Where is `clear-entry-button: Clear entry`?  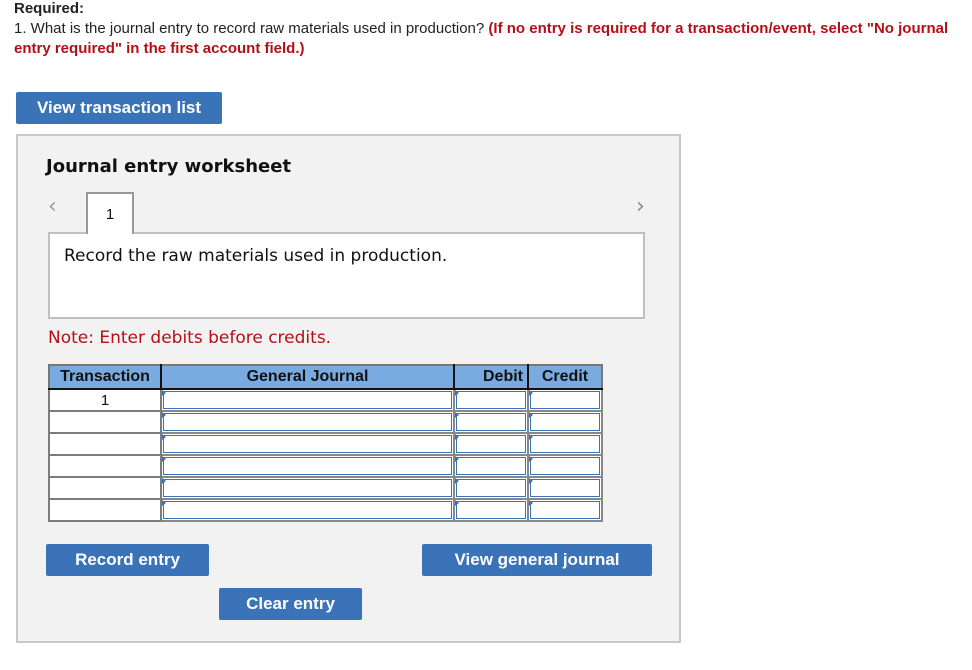 clear-entry-button: Clear entry is located at coordinates (290, 604).